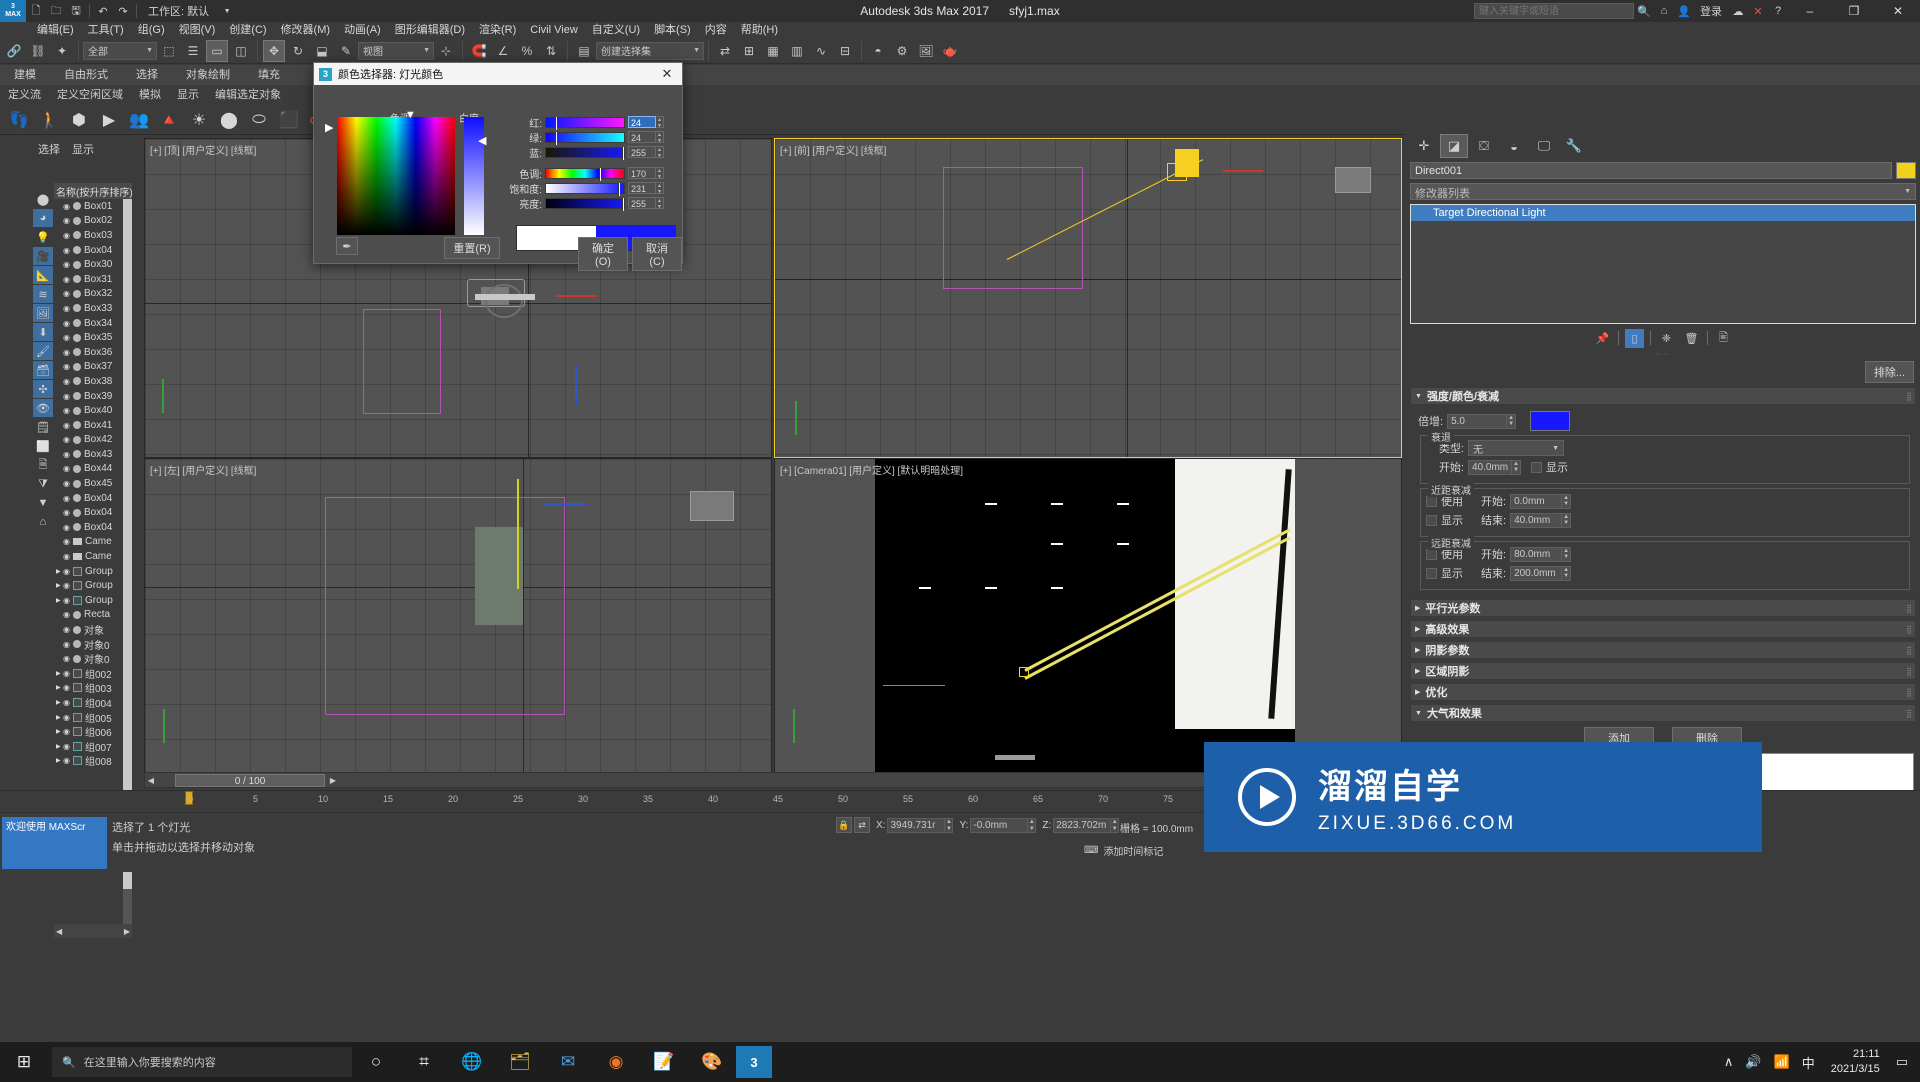  Describe the element at coordinates (482, 140) in the screenshot. I see `white-marker-icon: ◀` at that location.